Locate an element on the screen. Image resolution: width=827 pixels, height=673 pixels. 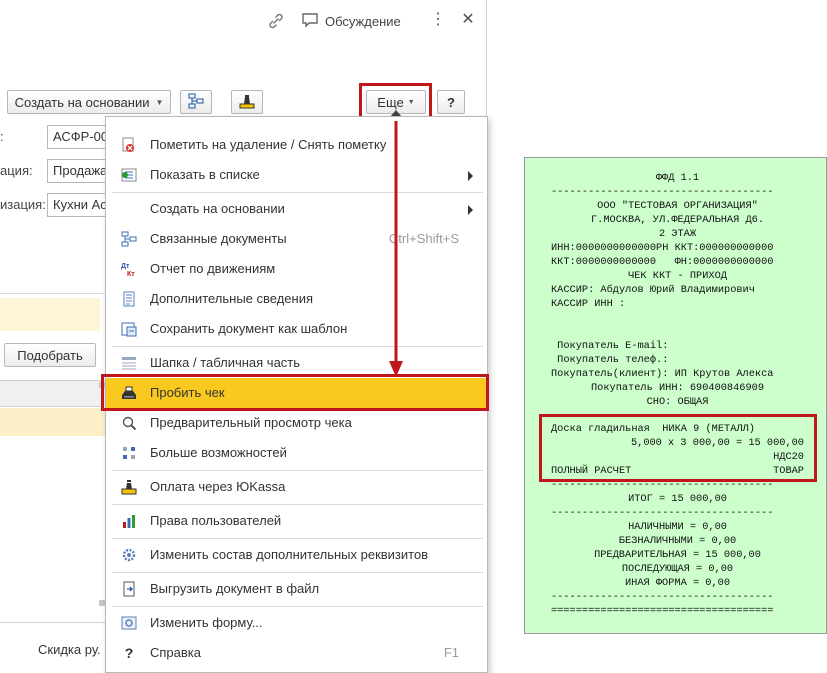
number-field: АСФР-00 is located at coordinates (78, 137).